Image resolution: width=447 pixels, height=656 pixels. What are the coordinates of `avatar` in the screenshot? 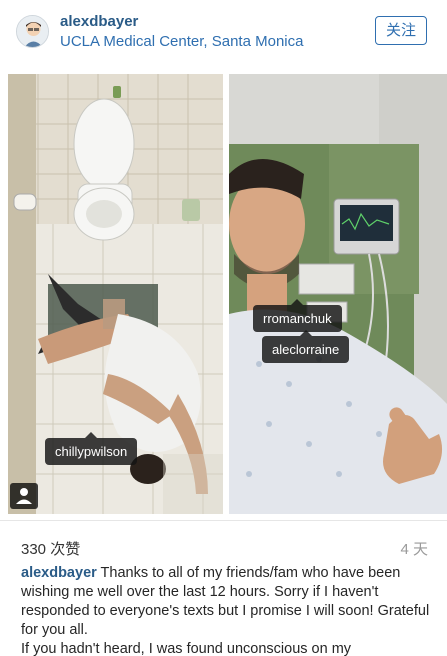 It's located at (32, 31).